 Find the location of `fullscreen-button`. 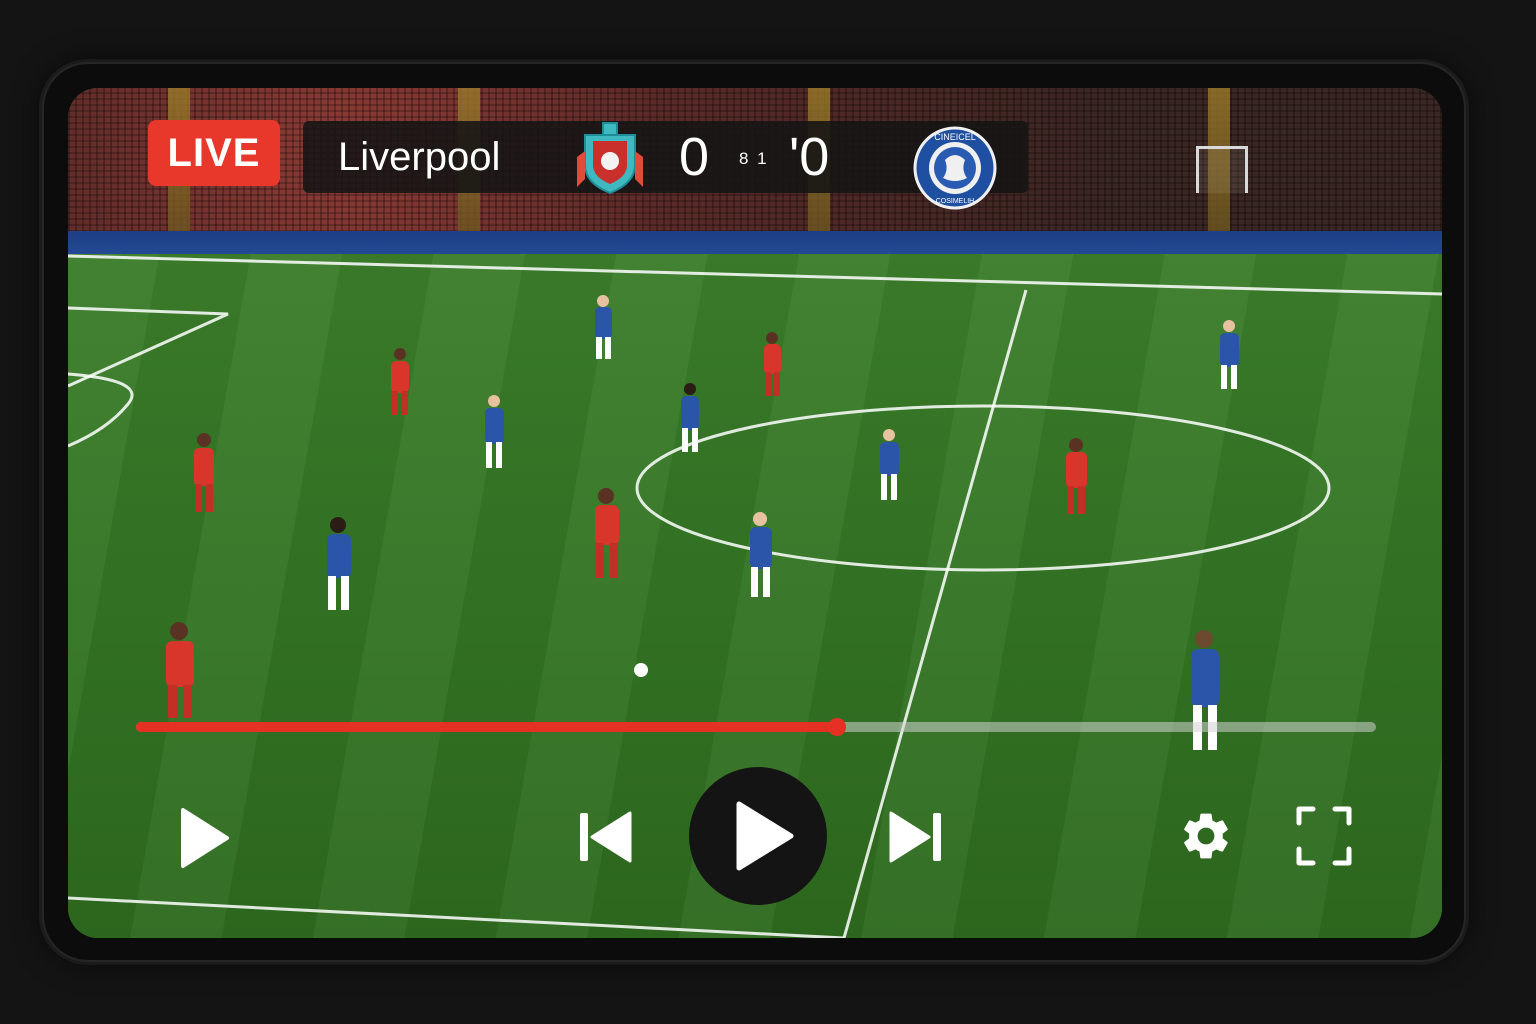

fullscreen-button is located at coordinates (1324, 836).